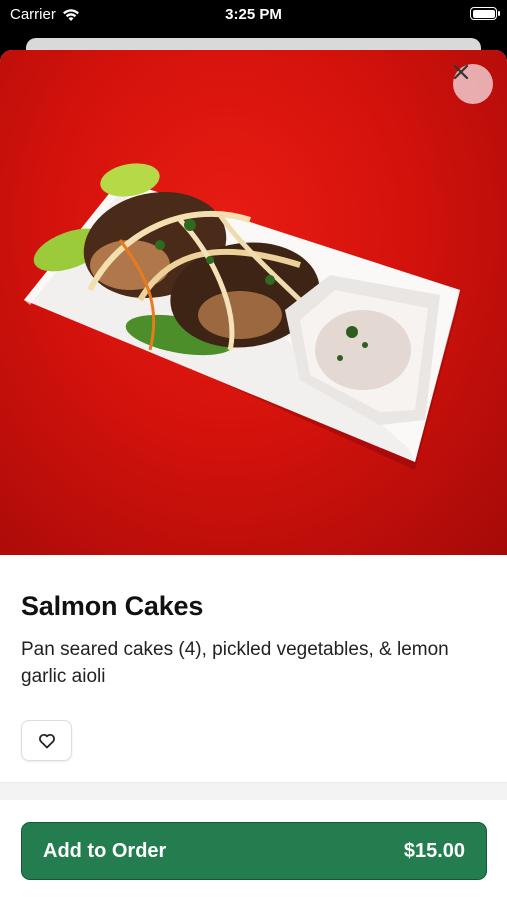 The height and width of the screenshot is (900, 507). I want to click on add-to-order-label: Add to Order, so click(105, 850).